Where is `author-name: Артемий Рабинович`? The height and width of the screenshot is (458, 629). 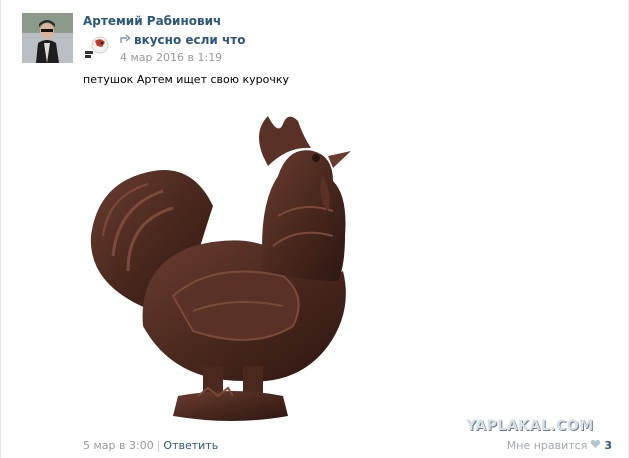 author-name: Артемий Рабинович is located at coordinates (152, 21).